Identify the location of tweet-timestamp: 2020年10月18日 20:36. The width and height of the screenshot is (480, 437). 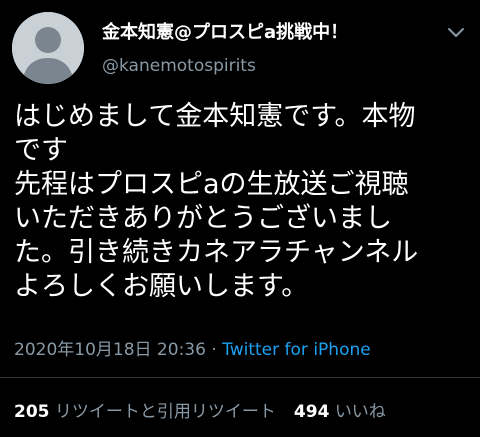
(110, 350).